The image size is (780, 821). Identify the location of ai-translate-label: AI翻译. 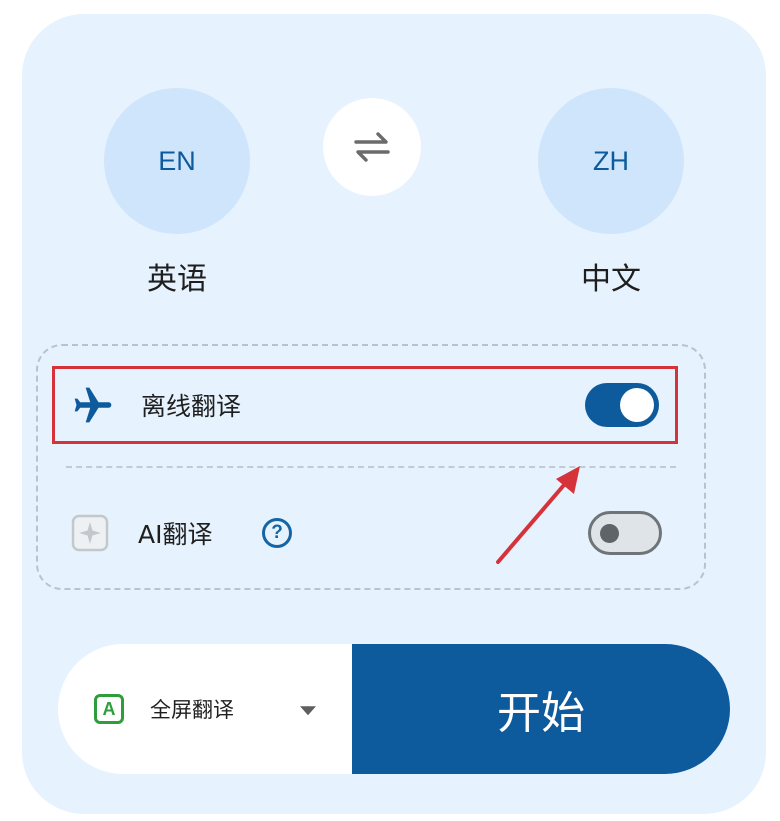
(175, 534).